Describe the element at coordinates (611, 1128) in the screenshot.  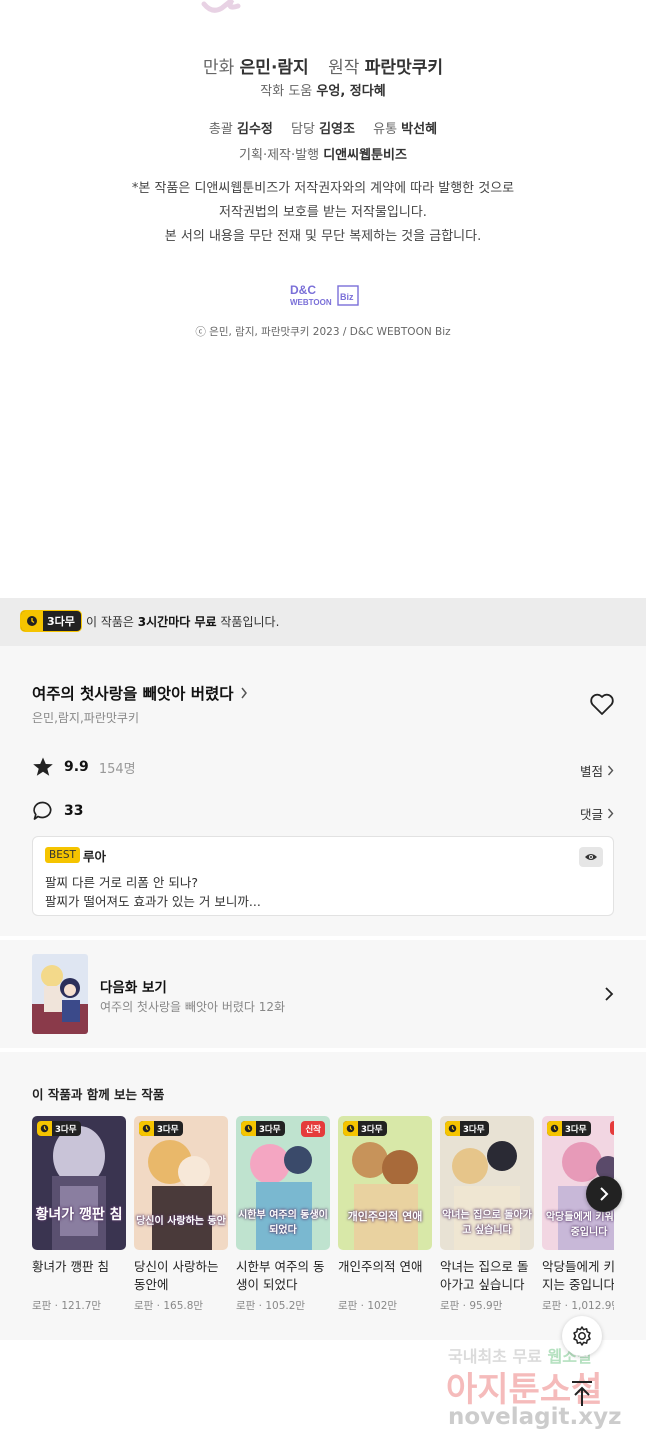
I see `up-flag: UP` at that location.